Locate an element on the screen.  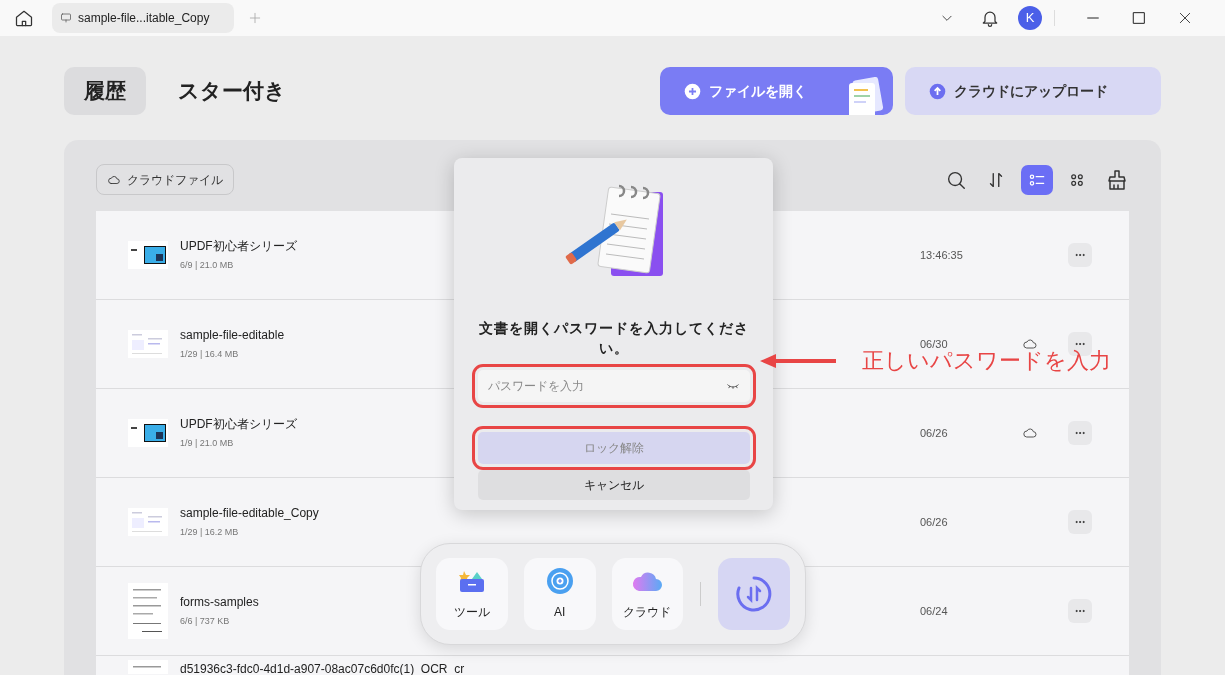
ai-dock-button: AI is located at coordinates (559, 594).